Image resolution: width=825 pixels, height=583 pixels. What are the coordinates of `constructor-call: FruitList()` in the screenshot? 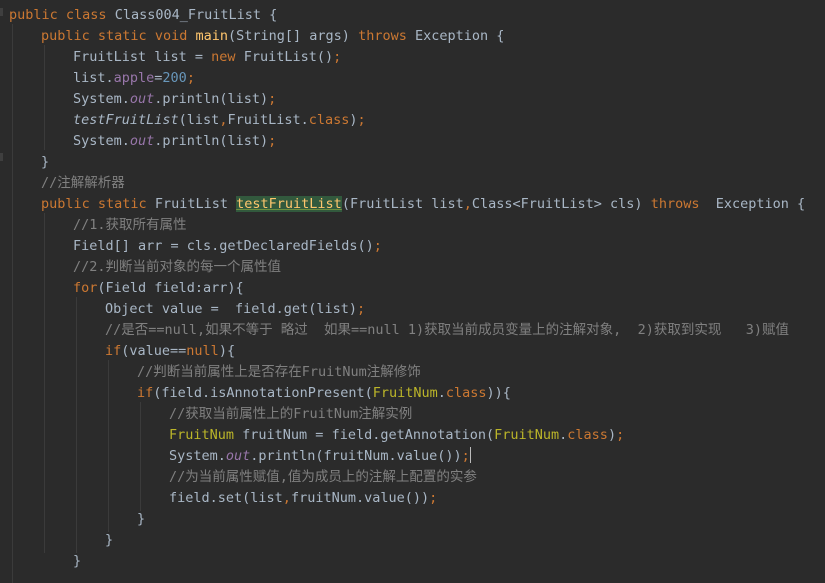 It's located at (288, 57).